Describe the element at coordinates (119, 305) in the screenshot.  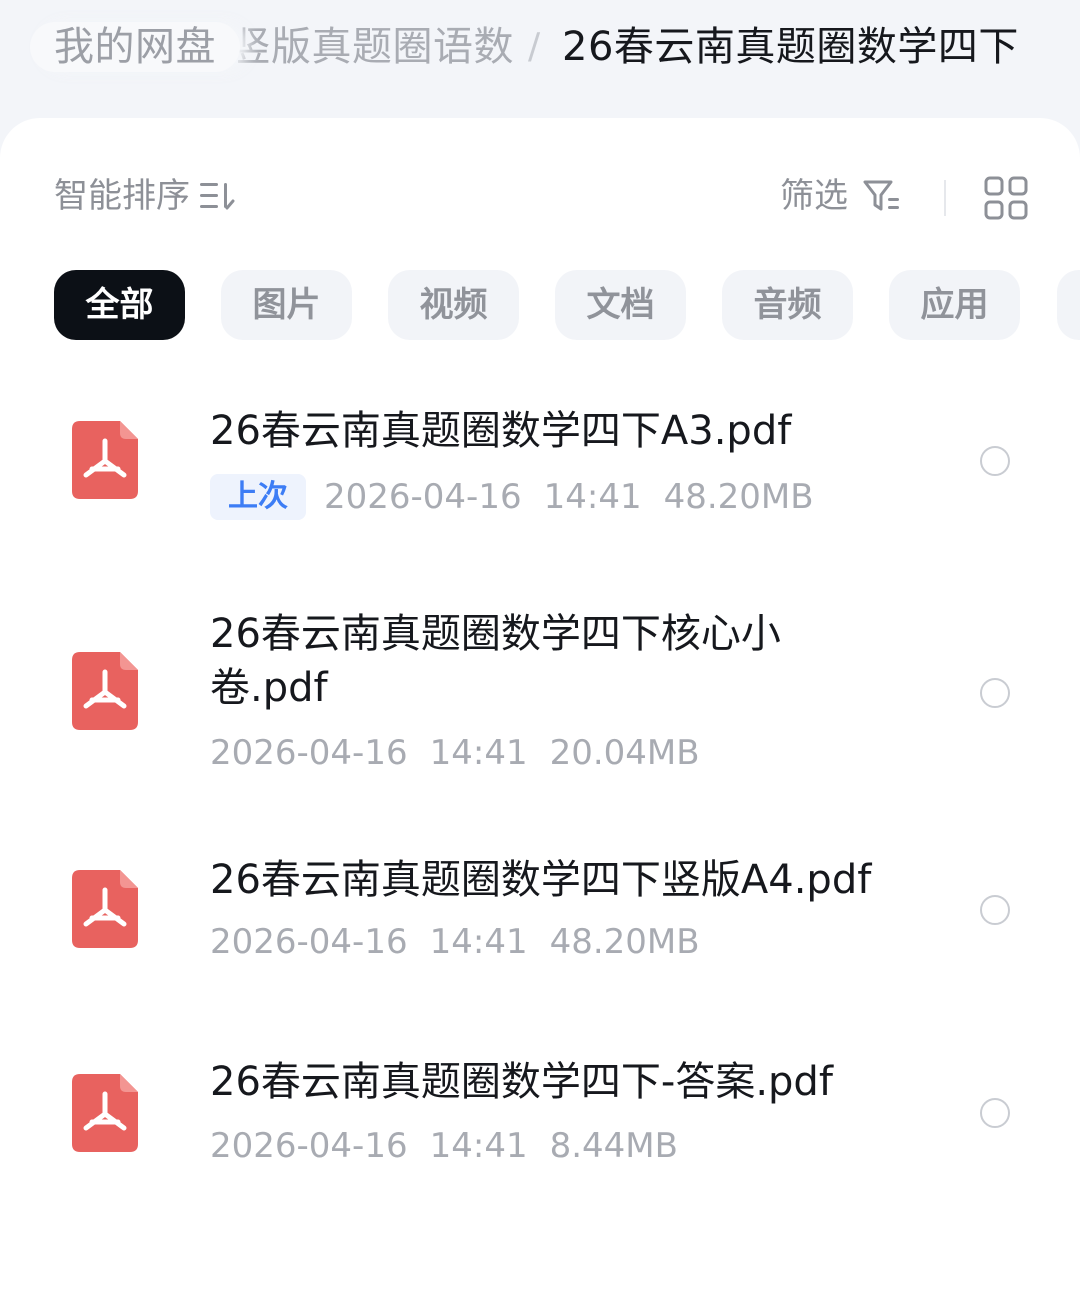
I see `tab-all: 全部` at that location.